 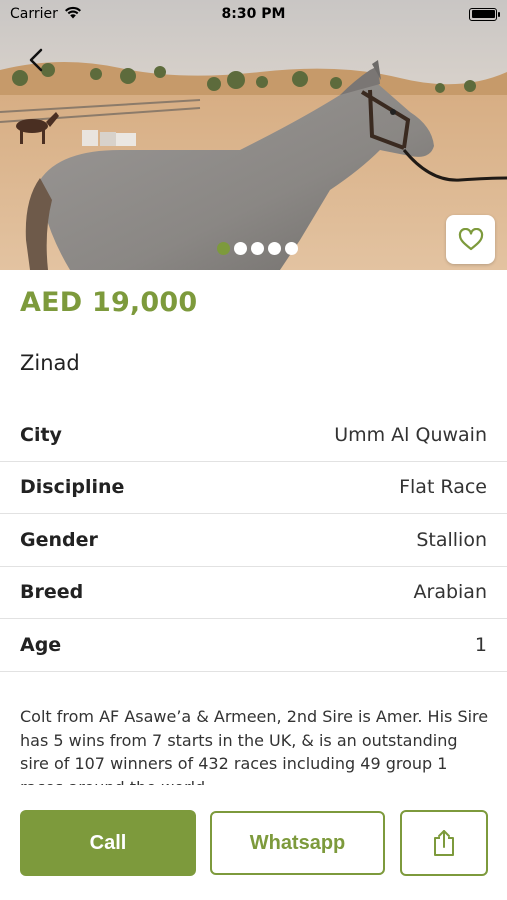 I want to click on heart-icon, so click(x=470, y=238).